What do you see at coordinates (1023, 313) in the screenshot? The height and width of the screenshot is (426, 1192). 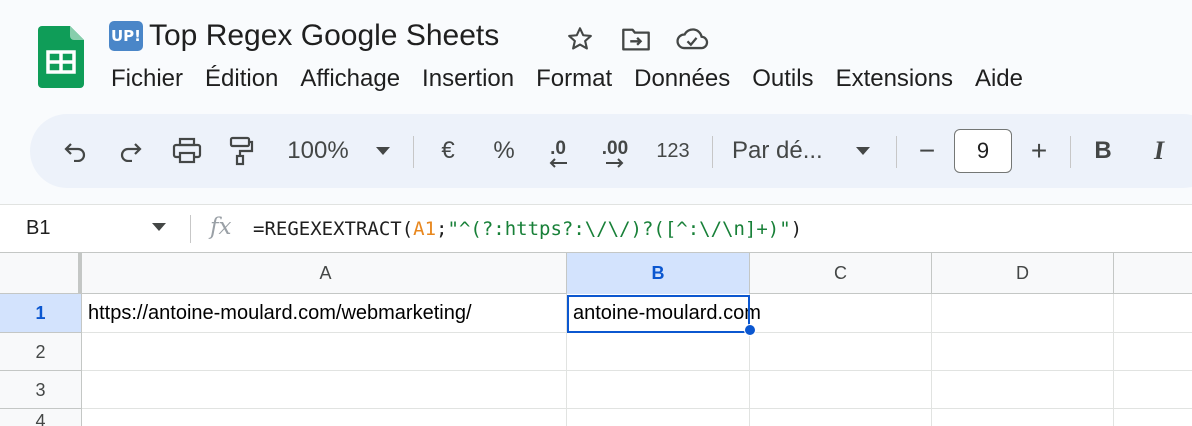 I see `cell-d1` at bounding box center [1023, 313].